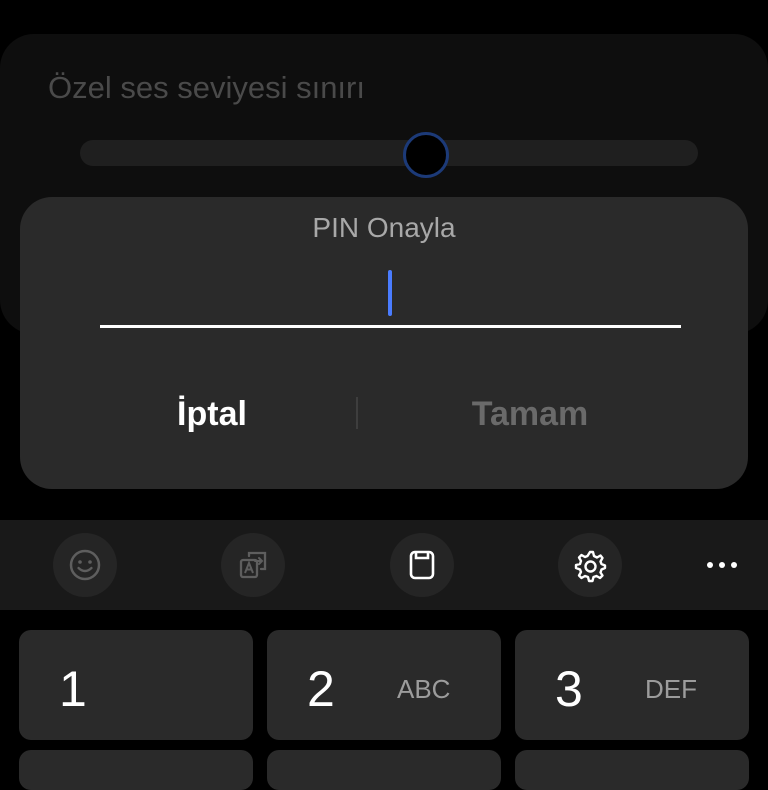 The width and height of the screenshot is (768, 790). Describe the element at coordinates (357, 413) in the screenshot. I see `button-divider` at that location.